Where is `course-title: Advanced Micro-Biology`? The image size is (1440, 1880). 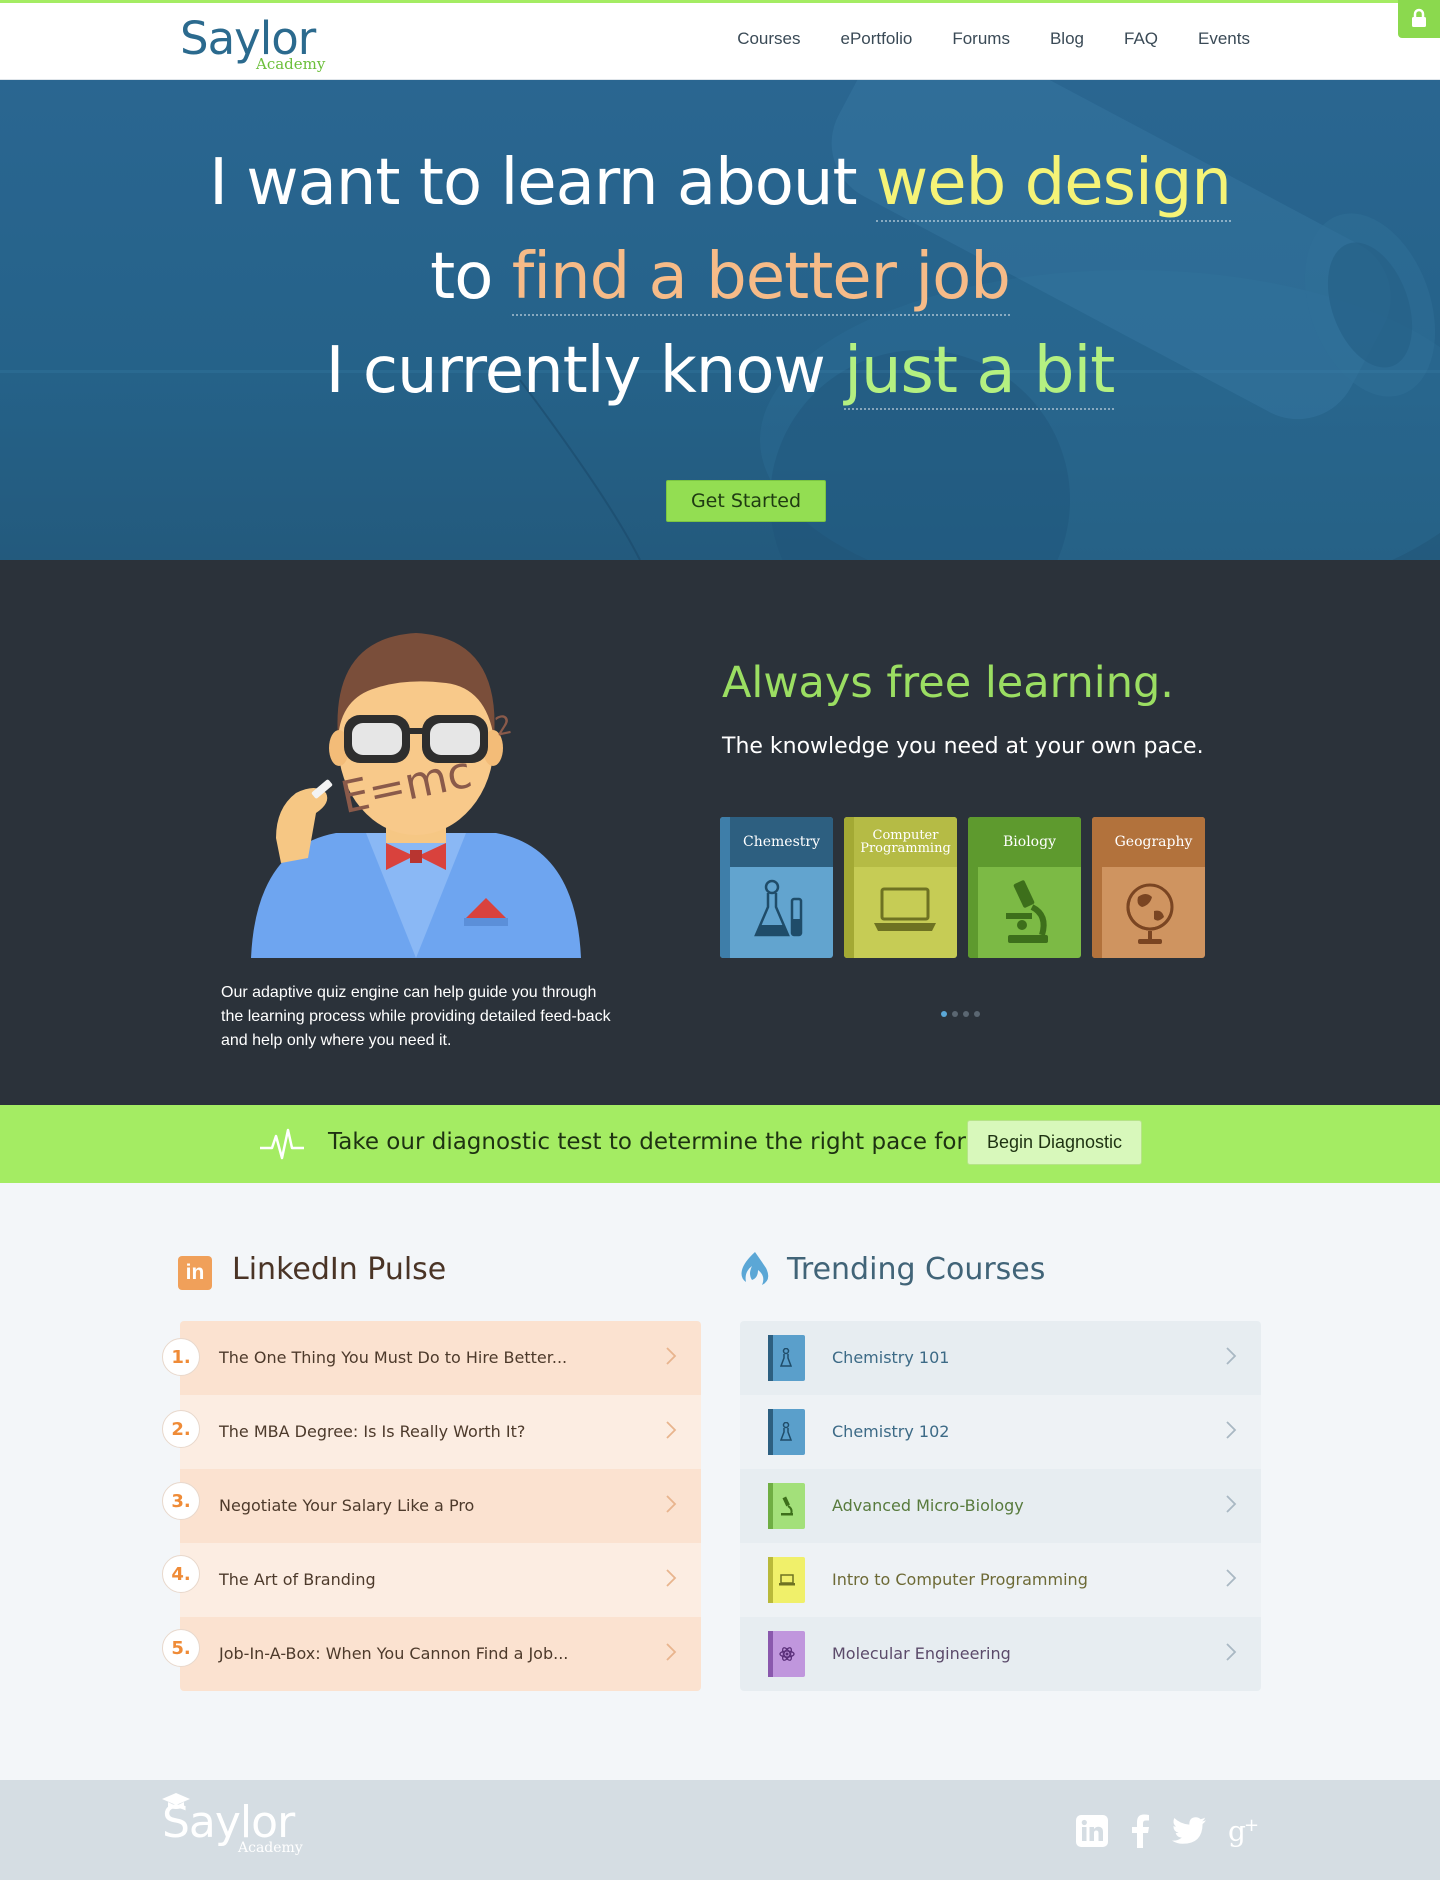
course-title: Advanced Micro-Biology is located at coordinates (928, 1505).